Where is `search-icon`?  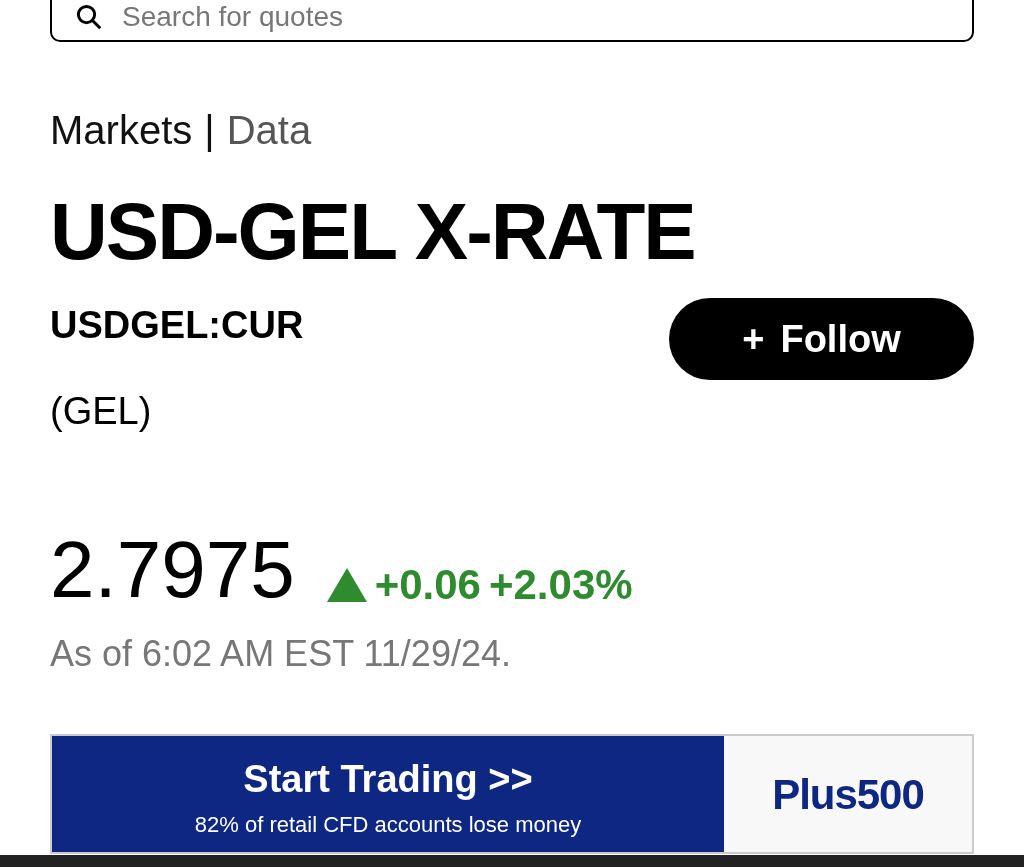 search-icon is located at coordinates (89, 17).